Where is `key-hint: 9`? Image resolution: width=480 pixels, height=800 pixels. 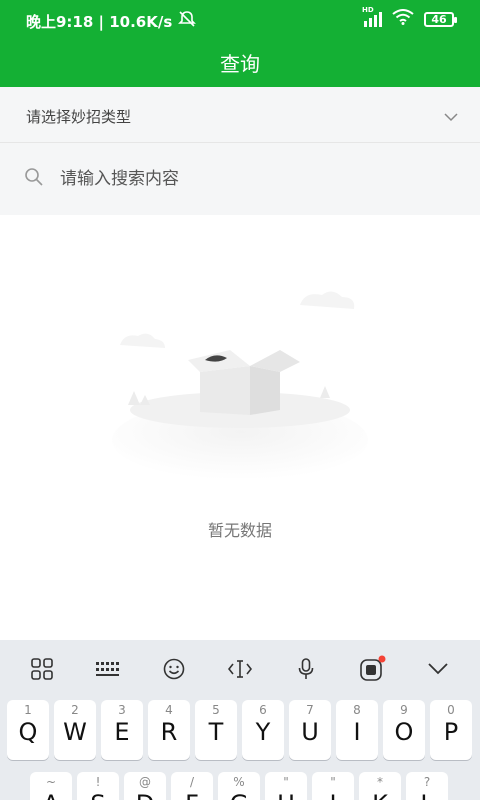 key-hint: 9 is located at coordinates (404, 710).